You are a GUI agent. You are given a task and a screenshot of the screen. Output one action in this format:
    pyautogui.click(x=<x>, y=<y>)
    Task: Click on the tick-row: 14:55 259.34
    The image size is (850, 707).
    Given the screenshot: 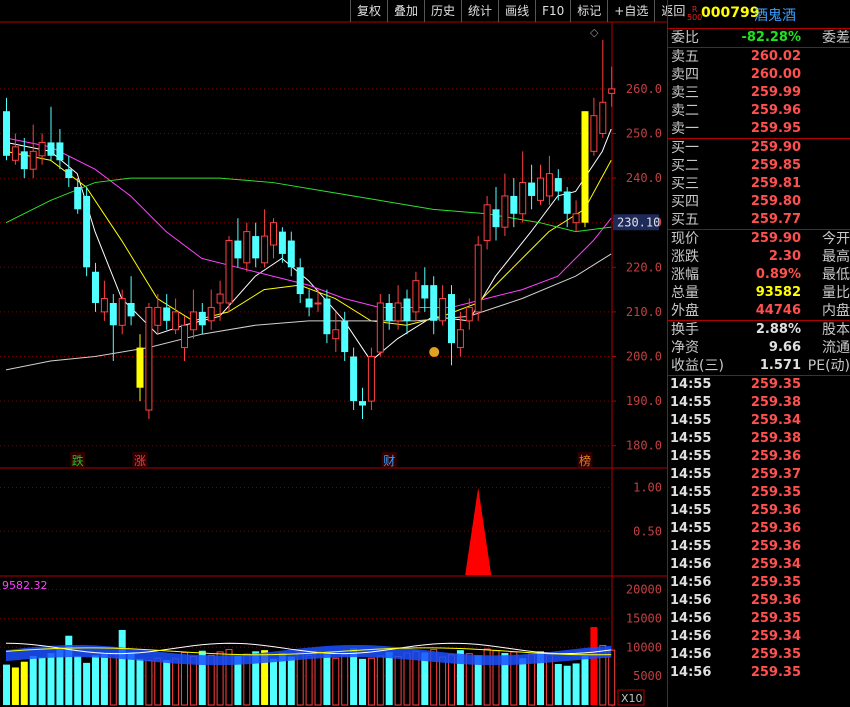 What is the action you would take?
    pyautogui.click(x=759, y=421)
    